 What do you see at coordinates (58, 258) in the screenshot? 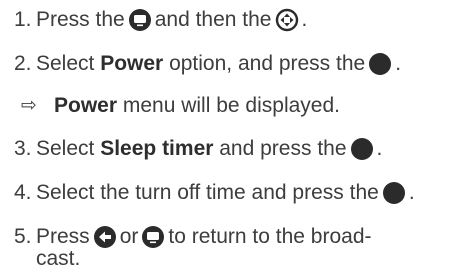
I see `step-text: cast.` at bounding box center [58, 258].